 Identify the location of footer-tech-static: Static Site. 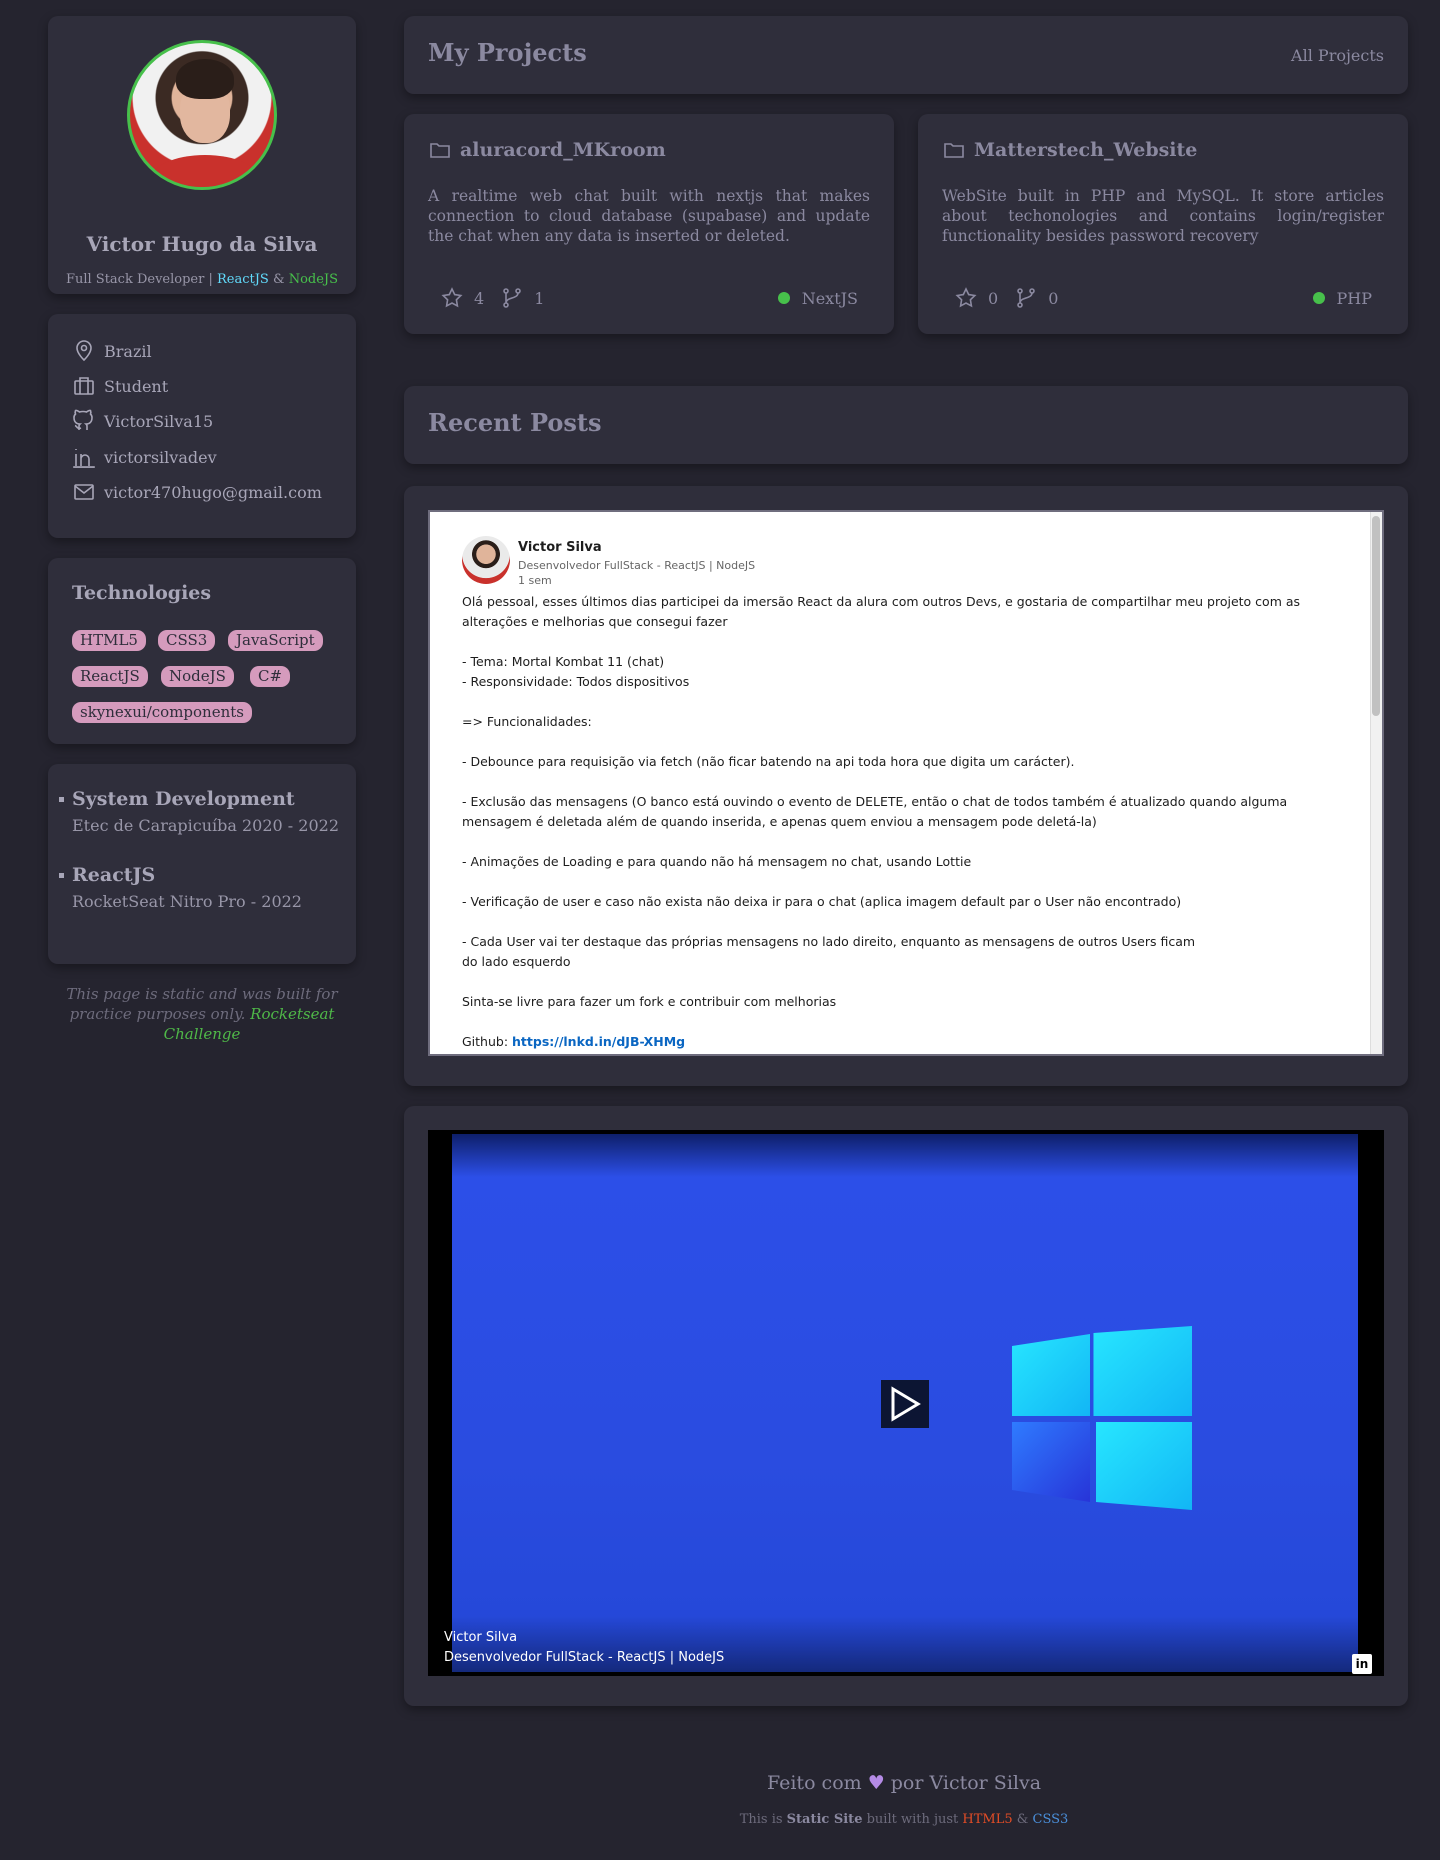
(824, 1819).